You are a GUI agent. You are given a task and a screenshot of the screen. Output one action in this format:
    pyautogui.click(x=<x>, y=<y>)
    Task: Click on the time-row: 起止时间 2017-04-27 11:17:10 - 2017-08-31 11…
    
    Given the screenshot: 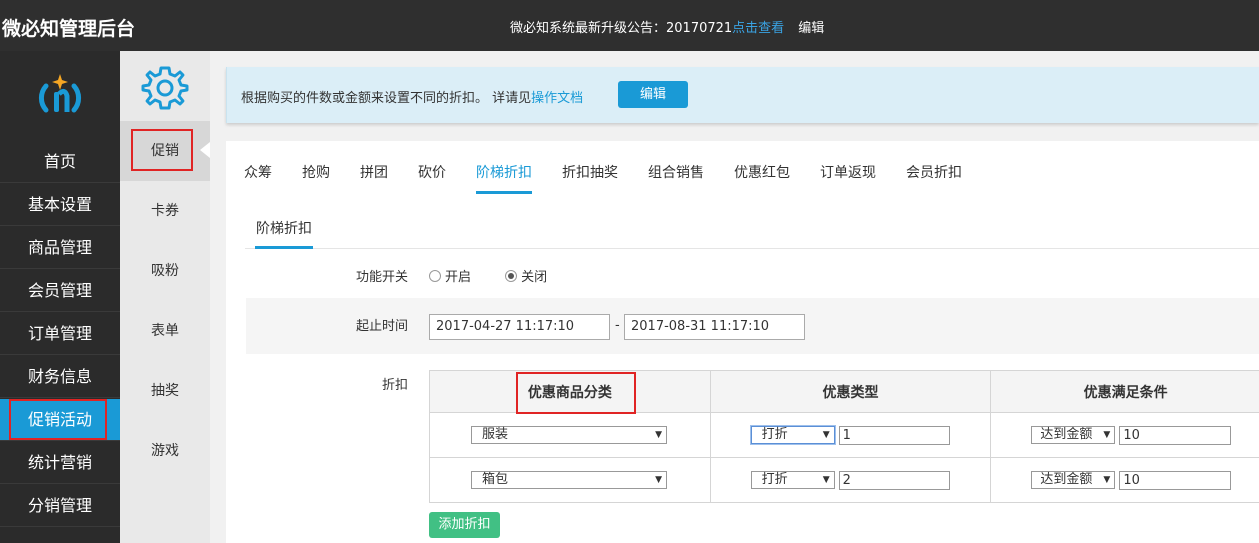 What is the action you would take?
    pyautogui.click(x=752, y=326)
    